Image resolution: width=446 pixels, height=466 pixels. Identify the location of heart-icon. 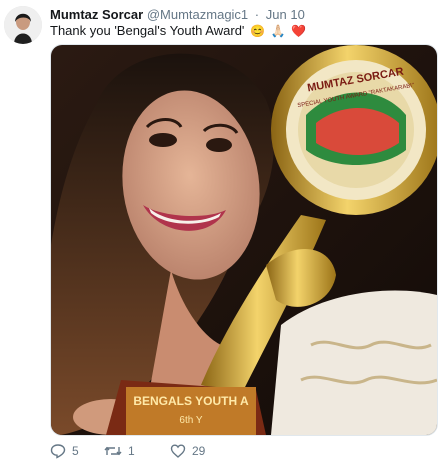
(178, 451).